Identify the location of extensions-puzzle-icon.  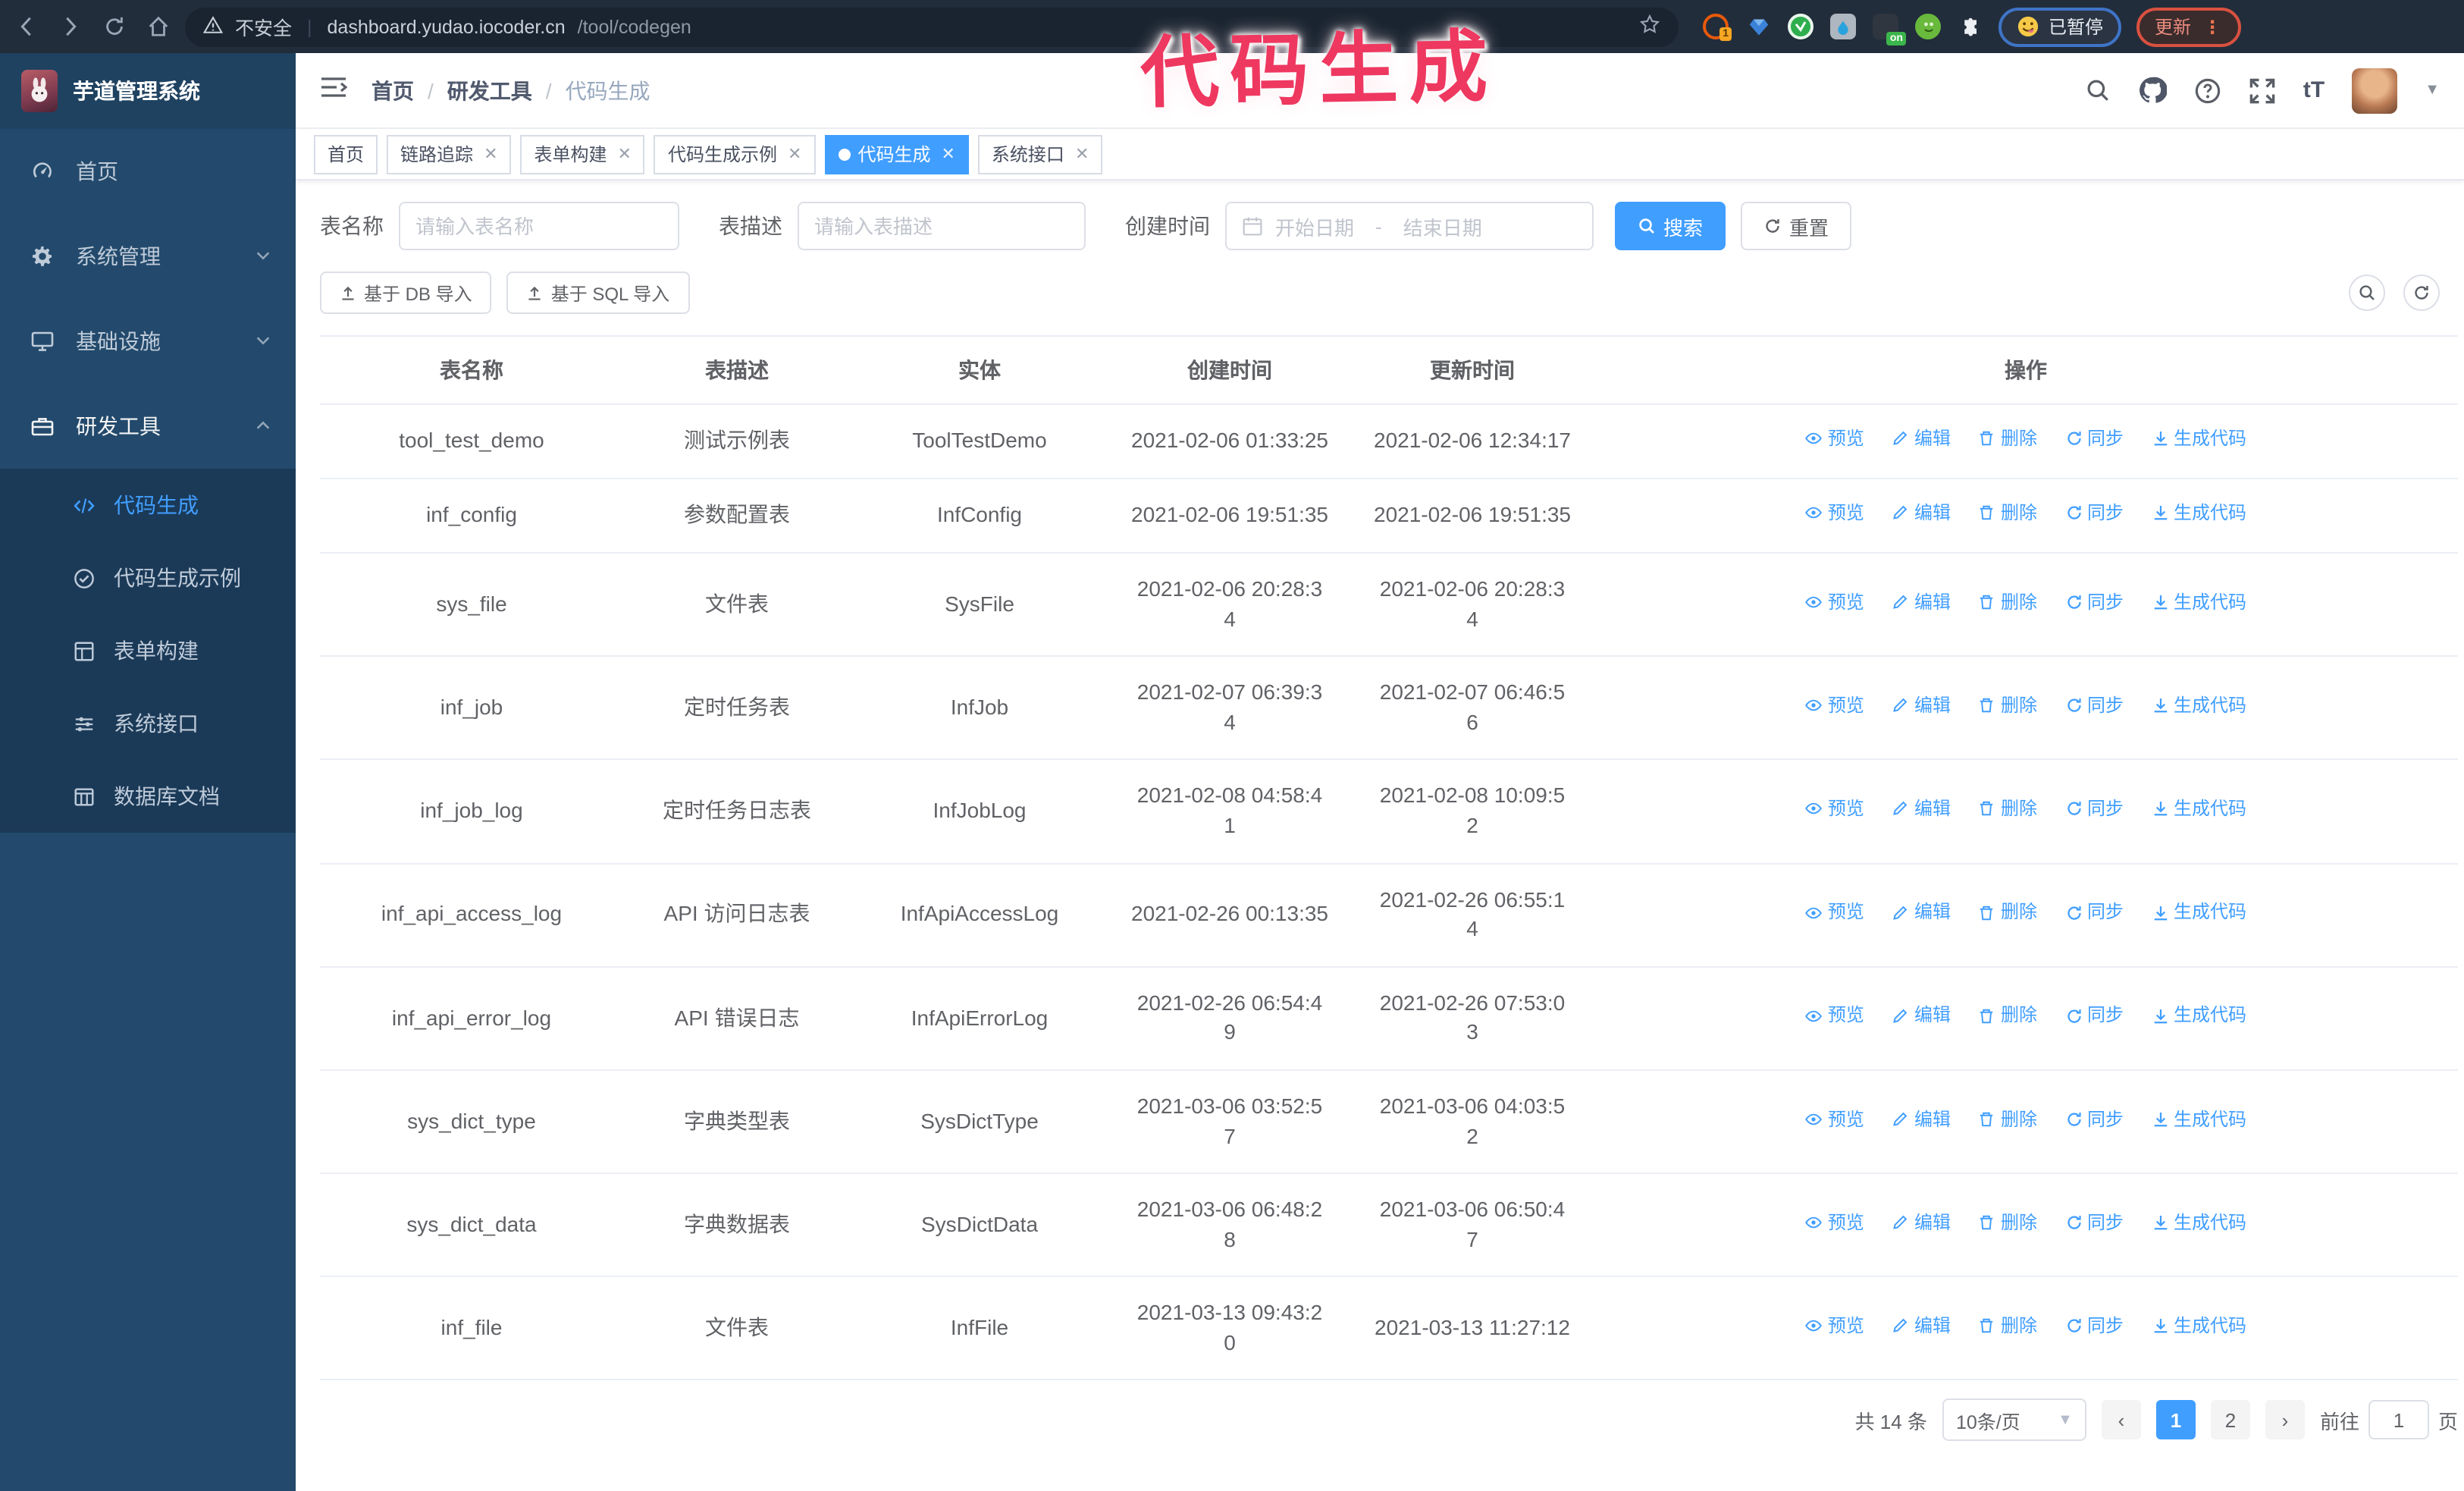
(1970, 26).